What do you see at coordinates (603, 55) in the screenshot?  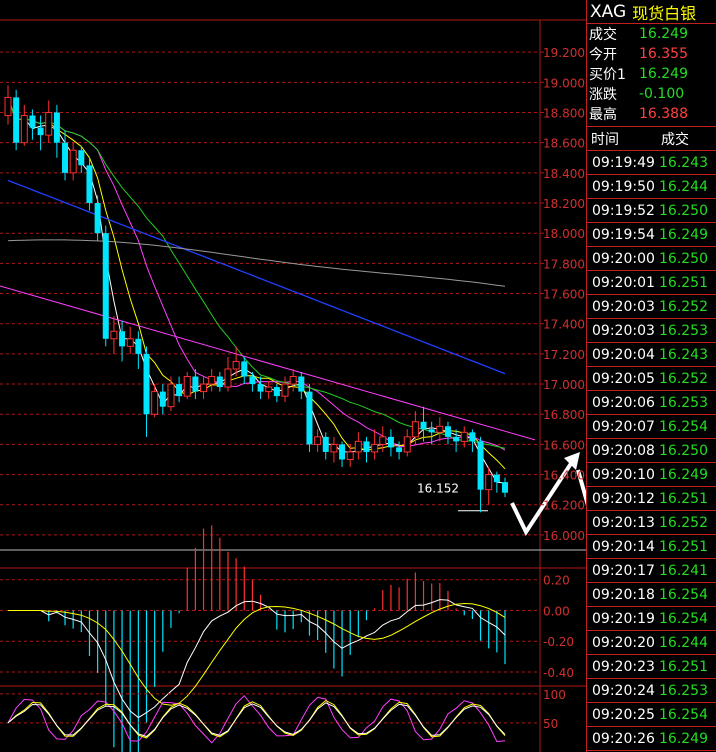 I see `quote-stat-label: 今开` at bounding box center [603, 55].